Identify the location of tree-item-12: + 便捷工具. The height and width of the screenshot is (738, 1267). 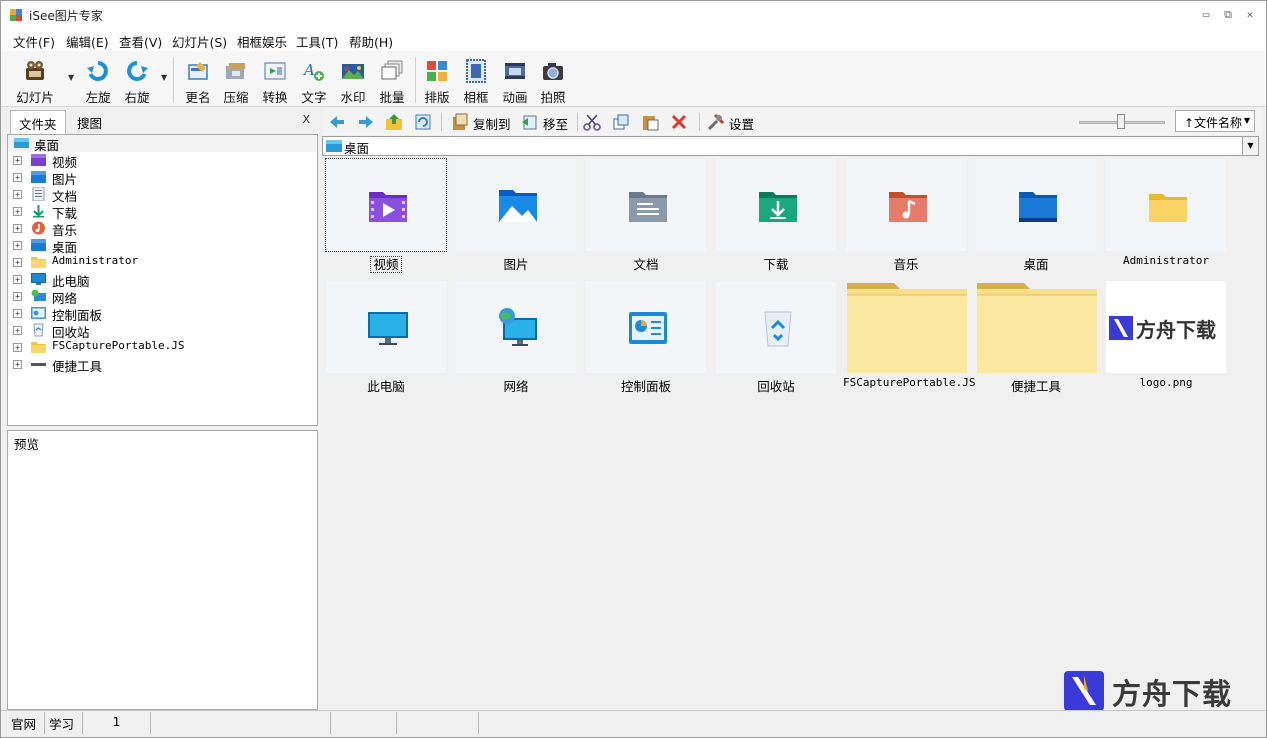
(162, 365).